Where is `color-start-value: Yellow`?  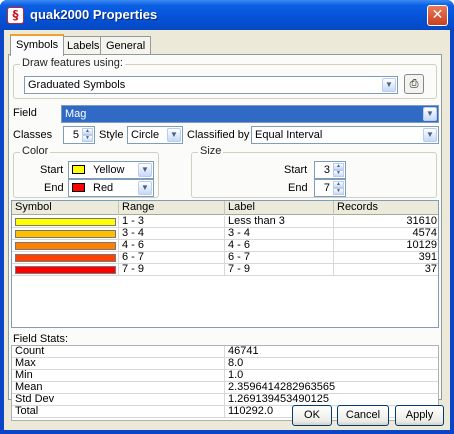
color-start-value: Yellow is located at coordinates (109, 170).